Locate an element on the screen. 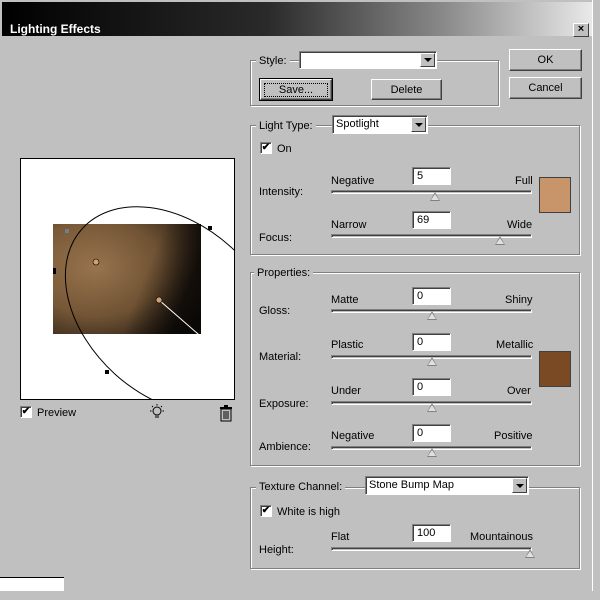 The image size is (600, 600). height-max-label: Mountainous is located at coordinates (501, 537).